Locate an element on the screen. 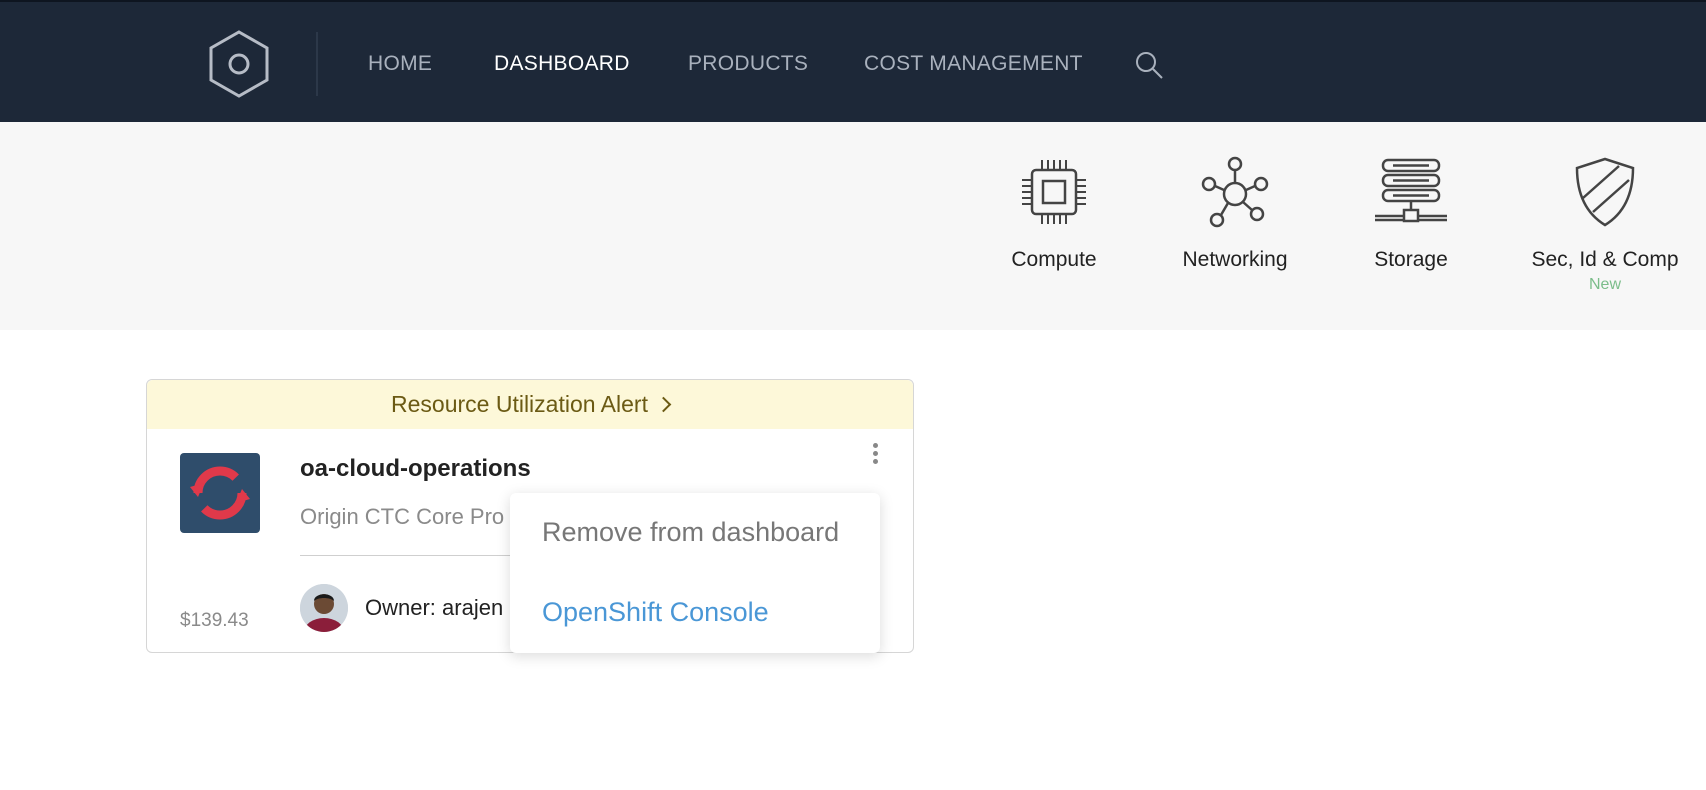 This screenshot has width=1706, height=790. project-owner: Owner: arajen is located at coordinates (434, 607).